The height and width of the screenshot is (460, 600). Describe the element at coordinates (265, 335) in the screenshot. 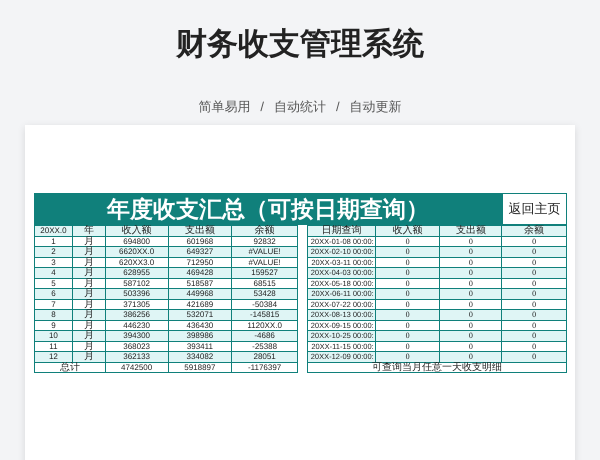

I see `table-cell: -4686` at that location.